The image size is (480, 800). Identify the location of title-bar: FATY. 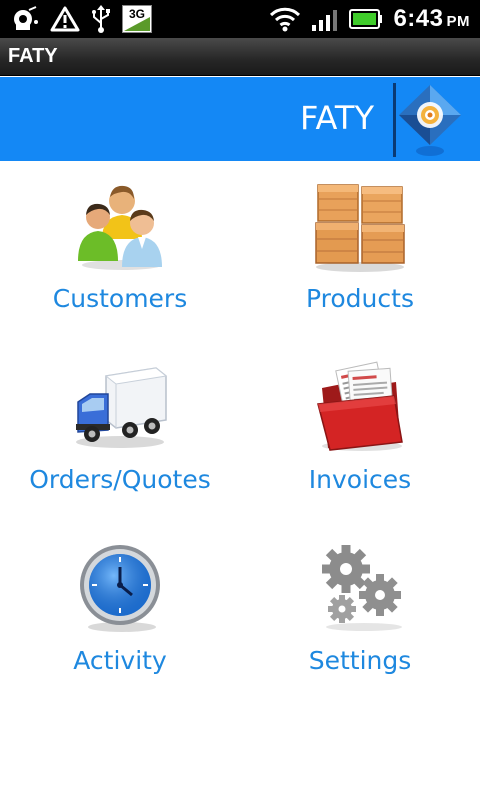
(240, 57).